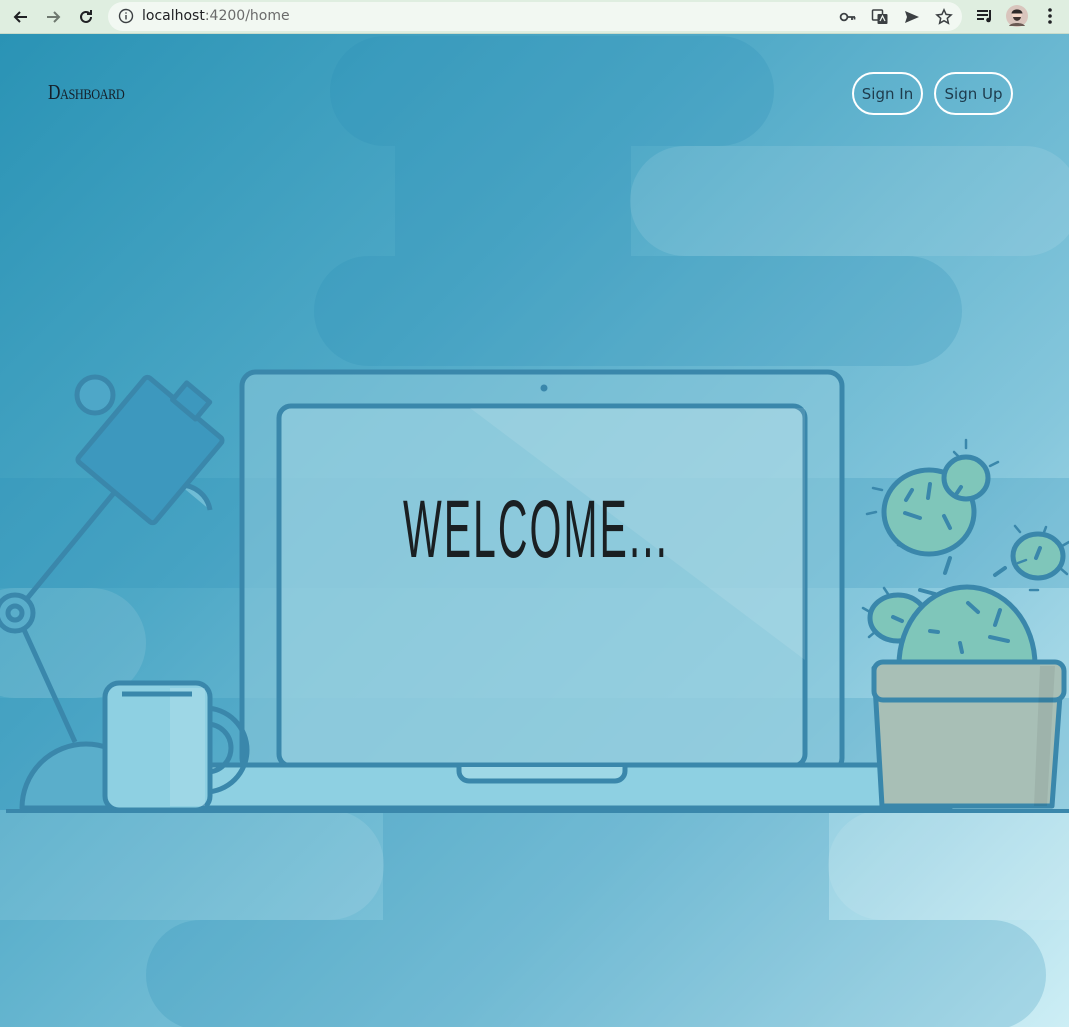 This screenshot has height=1027, width=1069. I want to click on key-icon, so click(848, 17).